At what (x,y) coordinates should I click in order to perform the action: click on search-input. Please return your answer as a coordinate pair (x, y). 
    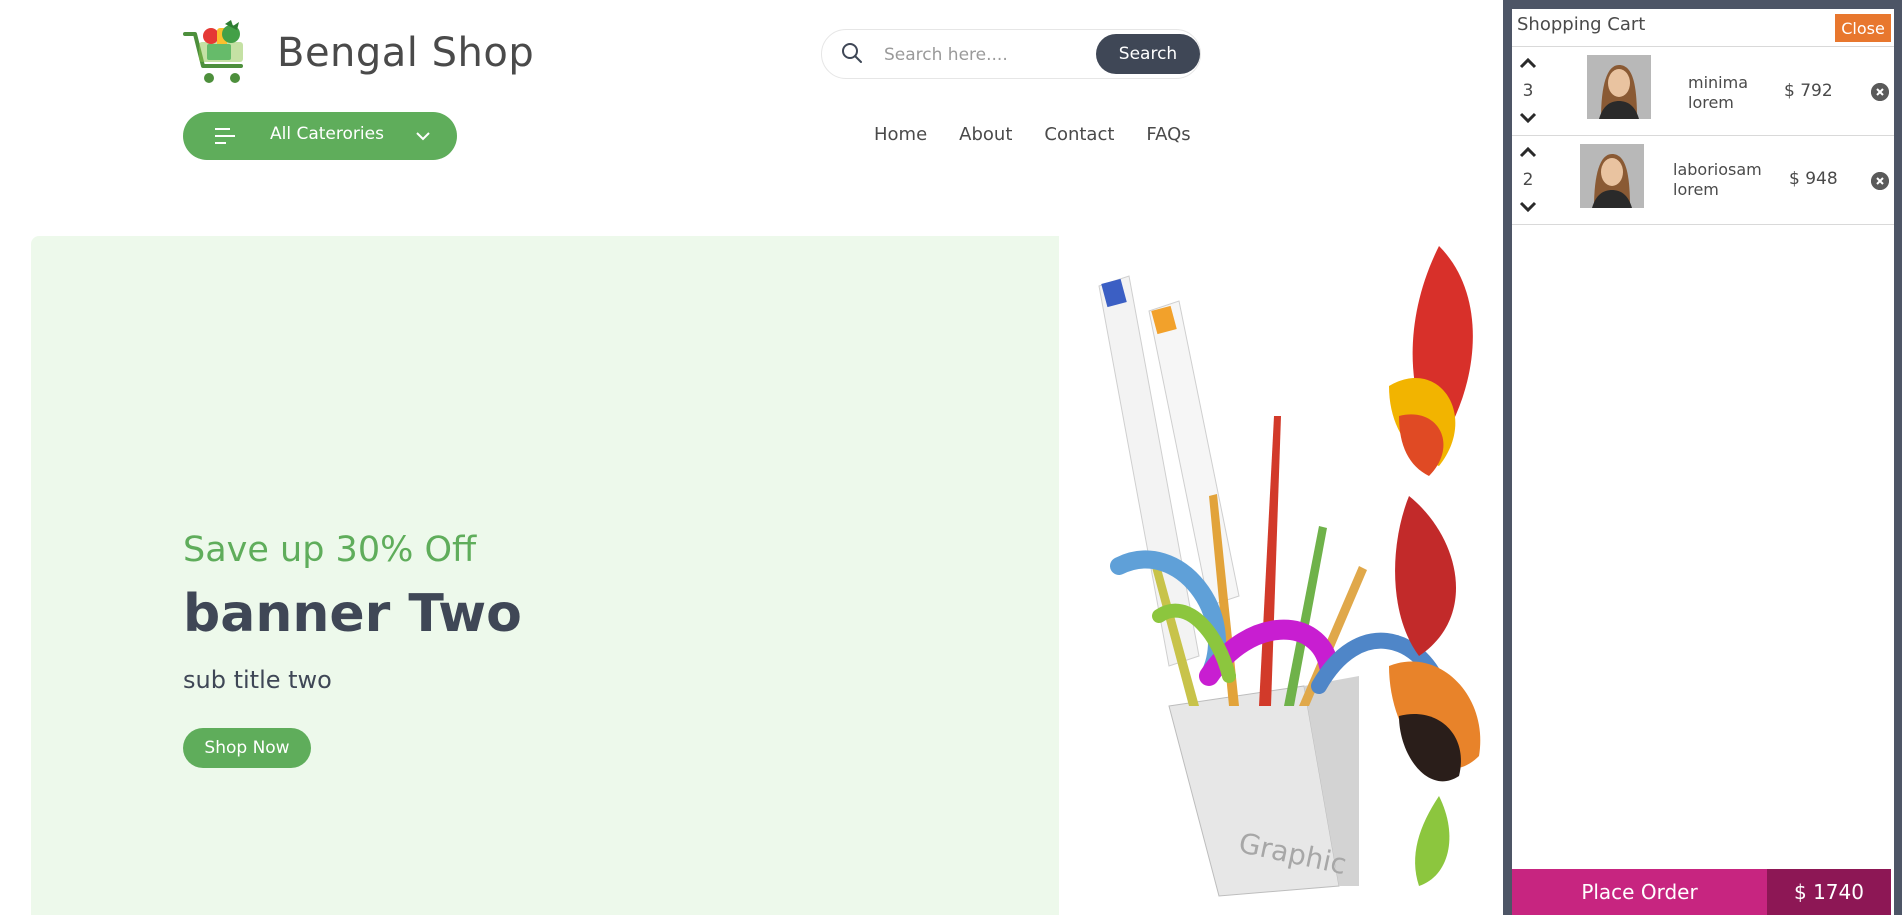
    Looking at the image, I should click on (989, 55).